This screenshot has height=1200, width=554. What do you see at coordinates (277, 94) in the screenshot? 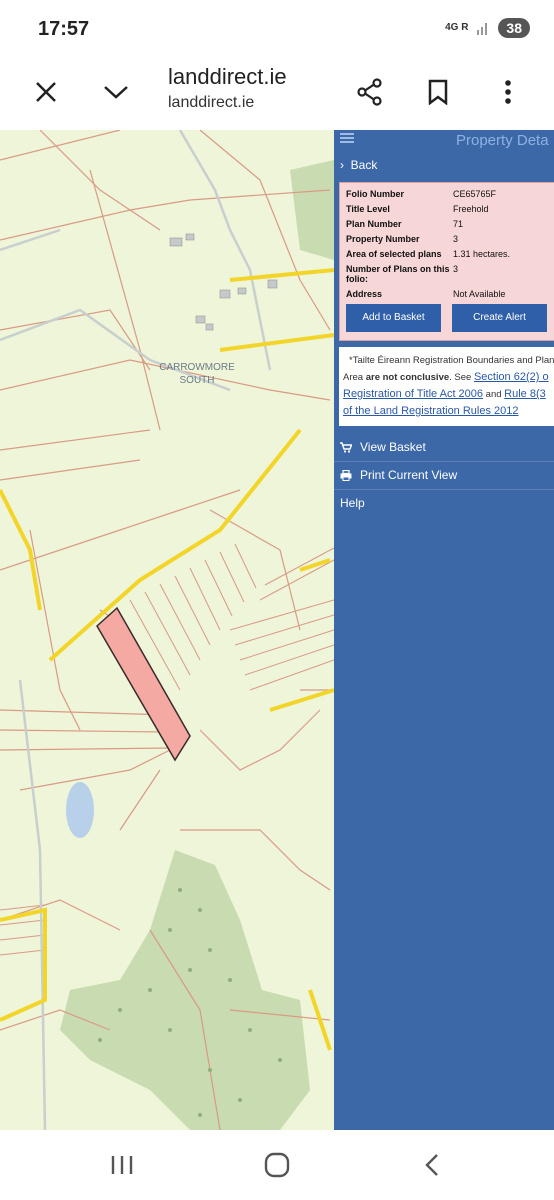
I see `browser-toolbar: landdirect.ie landdirect.ie` at bounding box center [277, 94].